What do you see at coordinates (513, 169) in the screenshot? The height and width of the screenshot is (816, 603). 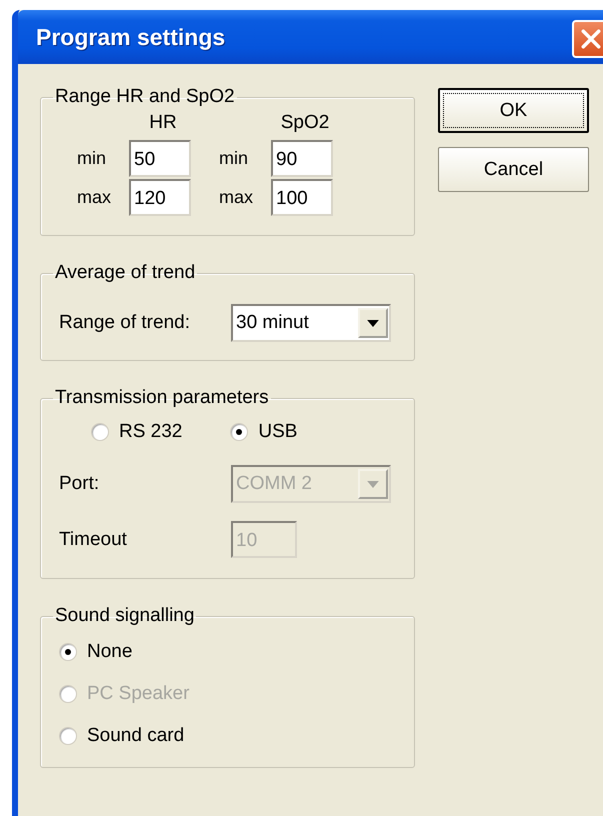 I see `dialog-button: Cancel` at bounding box center [513, 169].